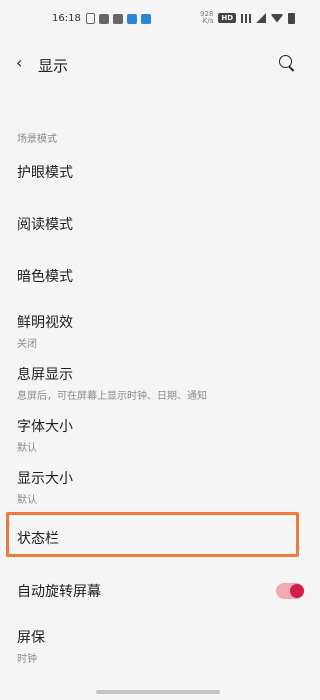 This screenshot has width=320, height=700. I want to click on dark-mode-item: 暗色模式, so click(45, 276).